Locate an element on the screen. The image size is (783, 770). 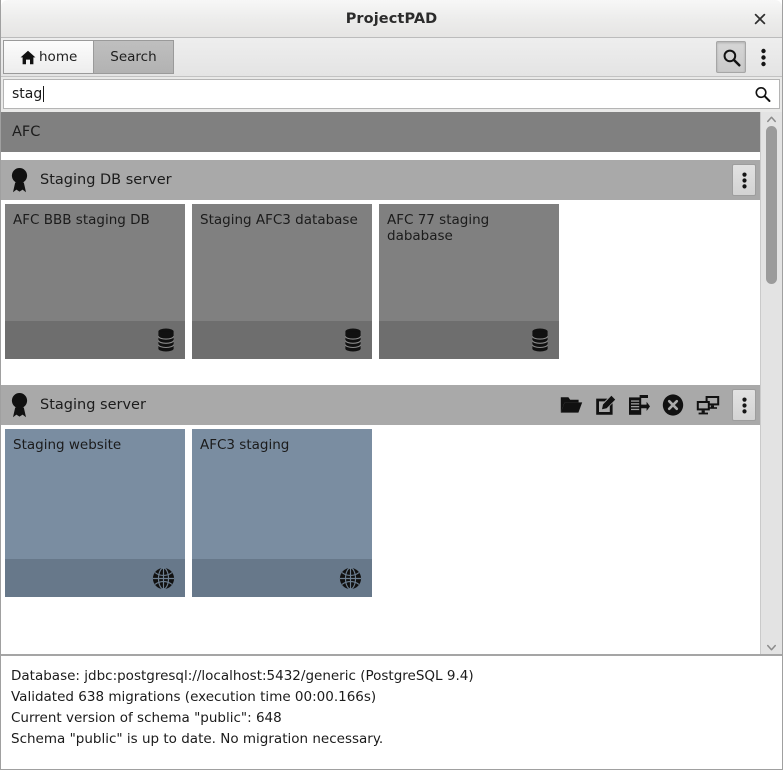
chevron-up-icon is located at coordinates (771, 119).